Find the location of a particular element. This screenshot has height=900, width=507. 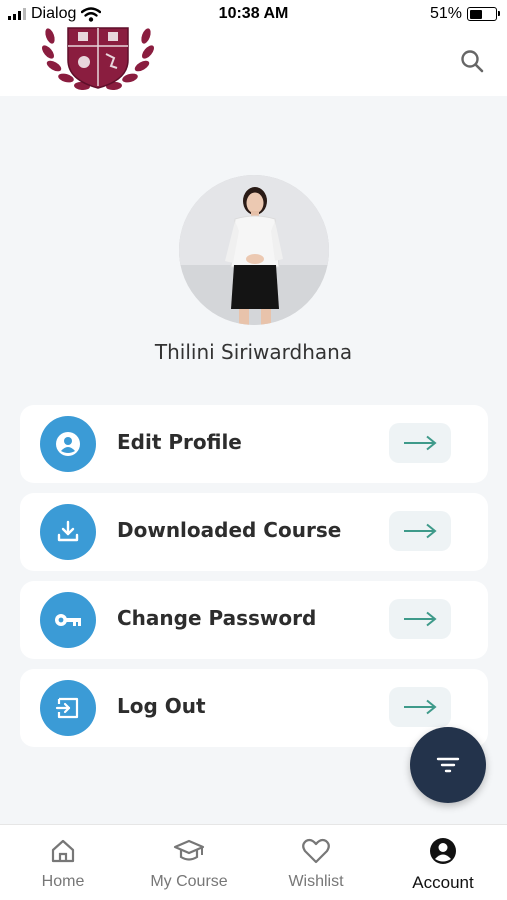

menu-item-edit-profile: Edit Profile is located at coordinates (254, 444).